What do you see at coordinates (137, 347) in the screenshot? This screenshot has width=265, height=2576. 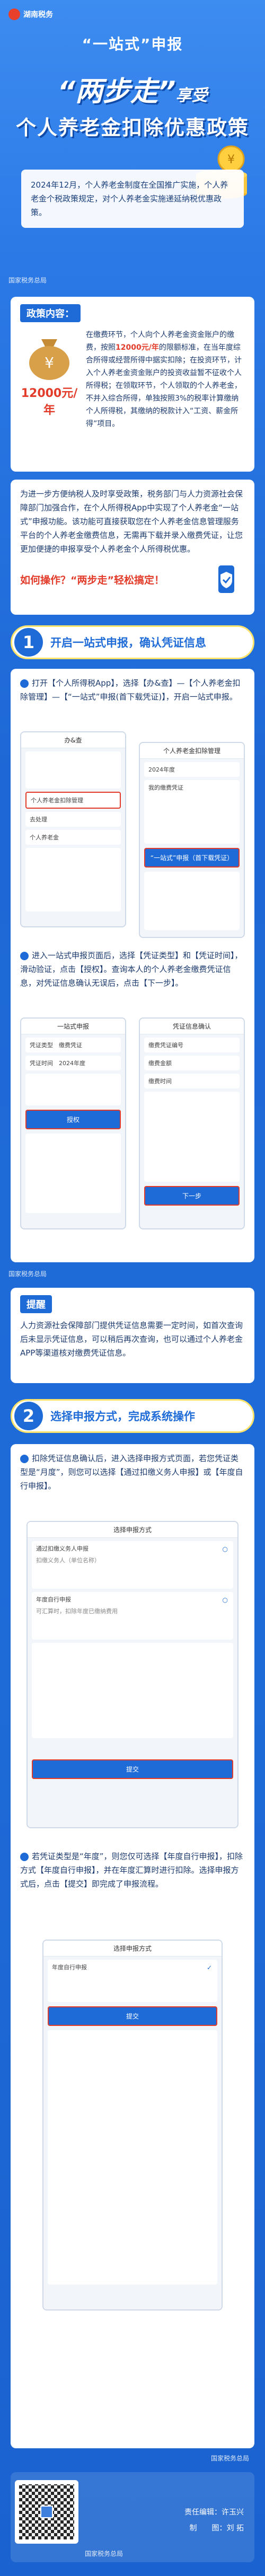 I see `policy-text-highlight: 12000元/年` at bounding box center [137, 347].